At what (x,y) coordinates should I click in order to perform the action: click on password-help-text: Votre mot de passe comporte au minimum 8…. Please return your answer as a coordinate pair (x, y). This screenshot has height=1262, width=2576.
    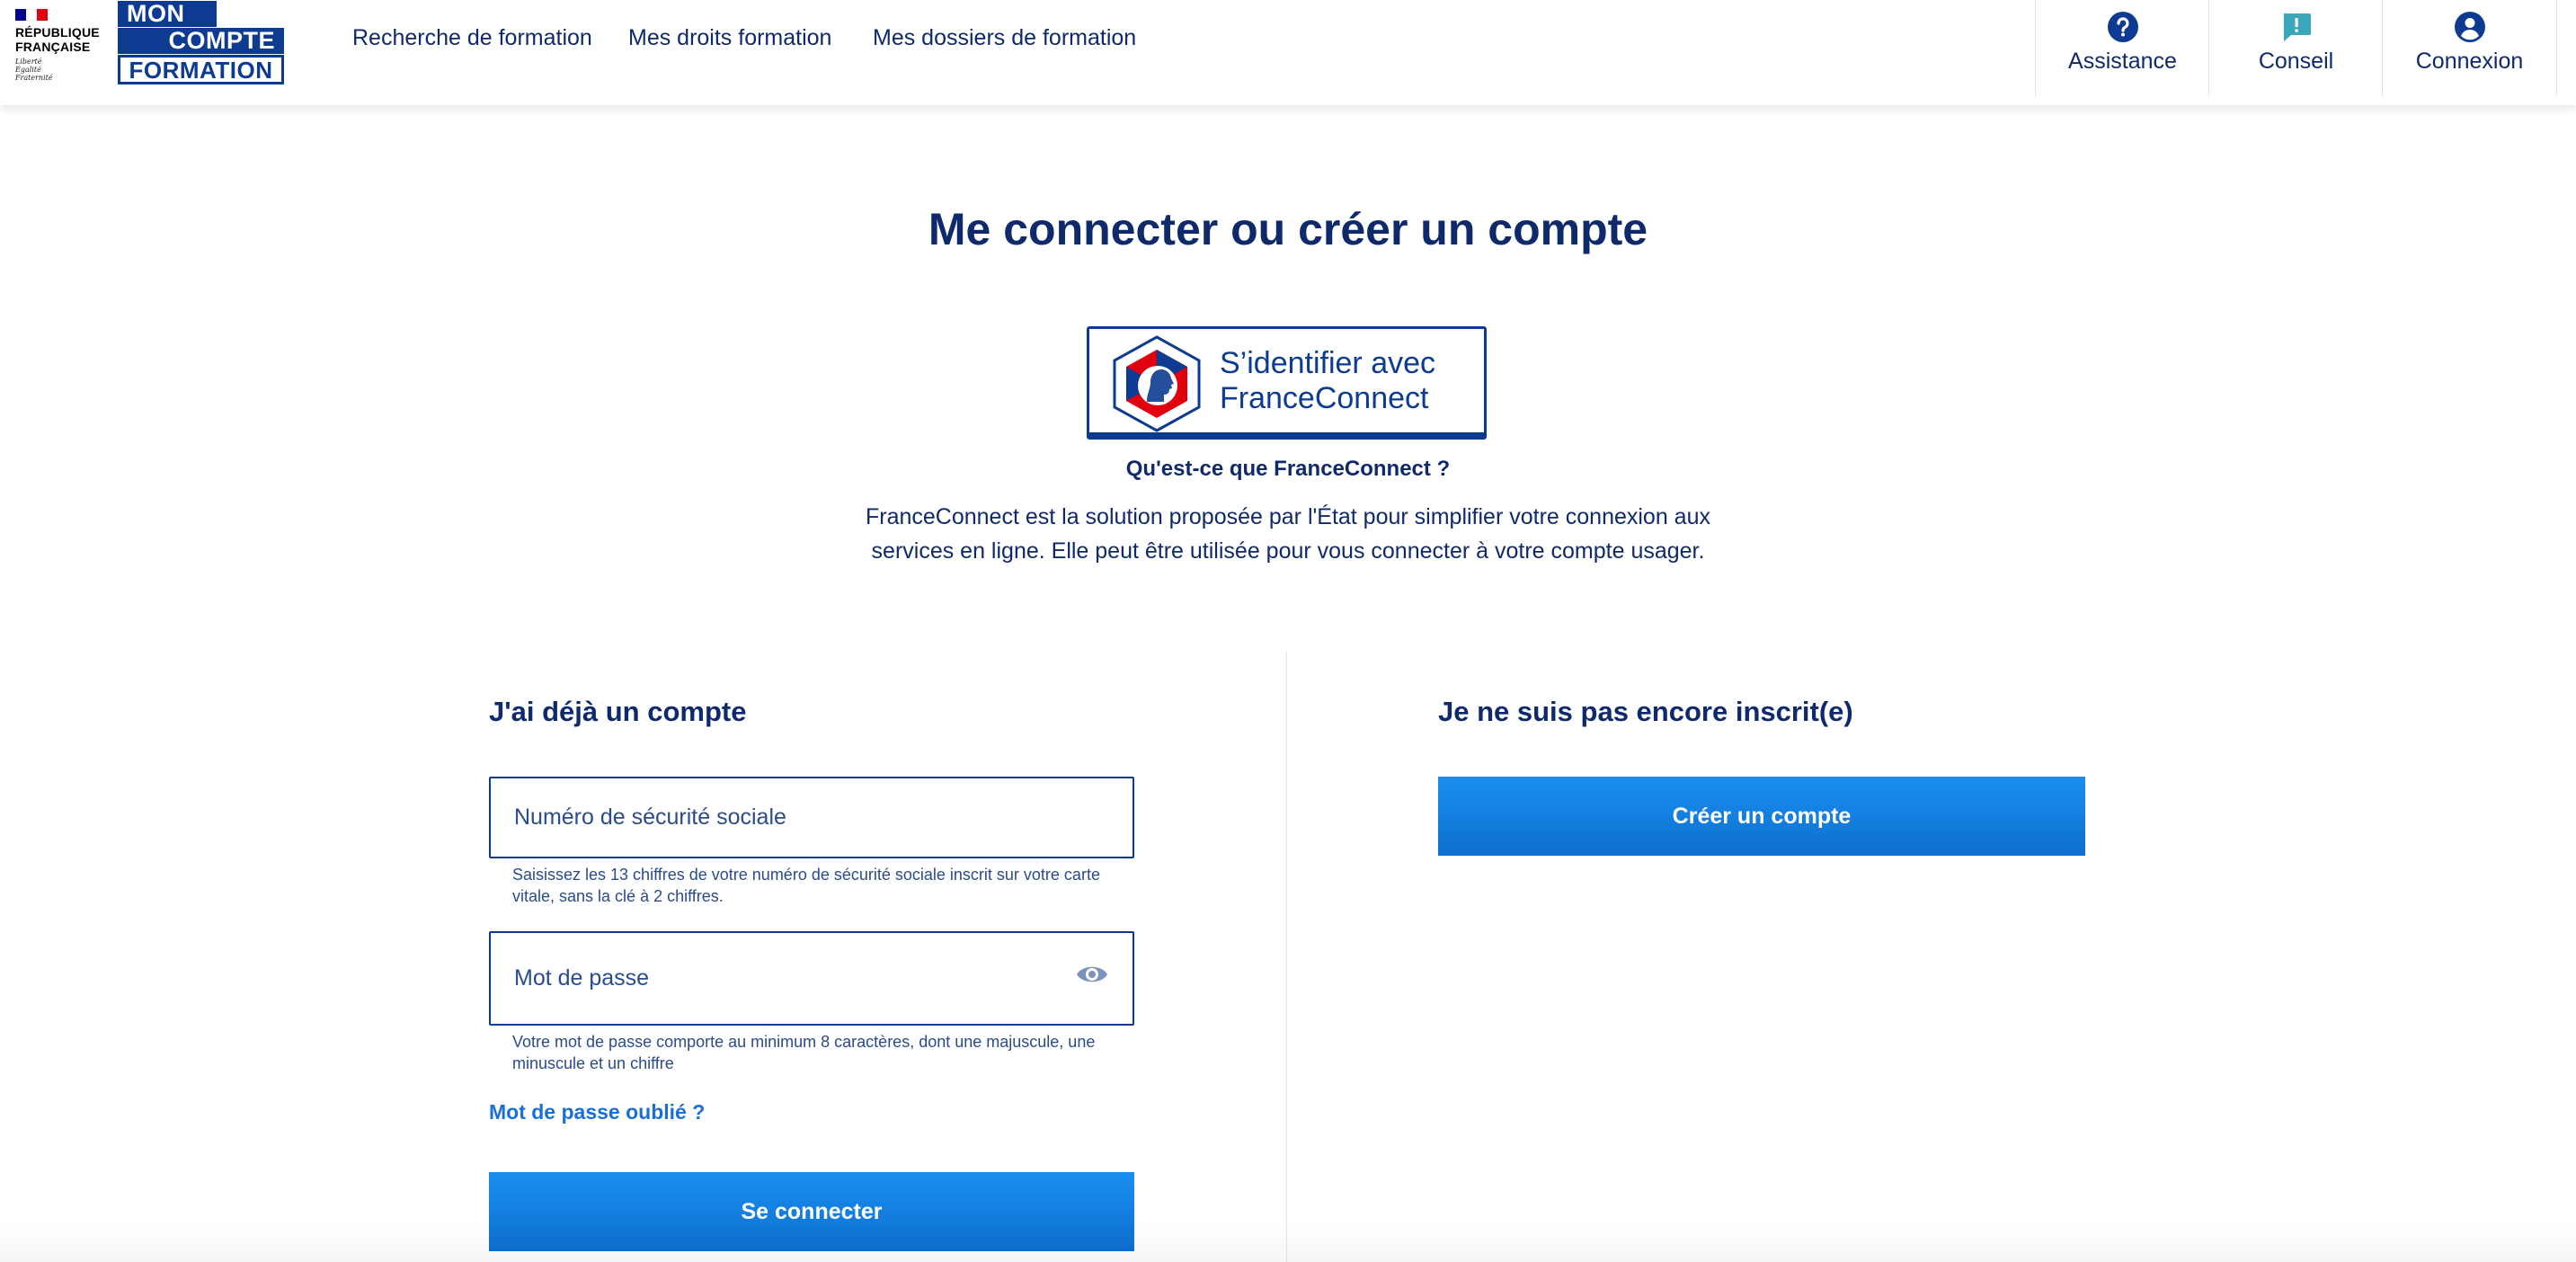
    Looking at the image, I should click on (804, 1052).